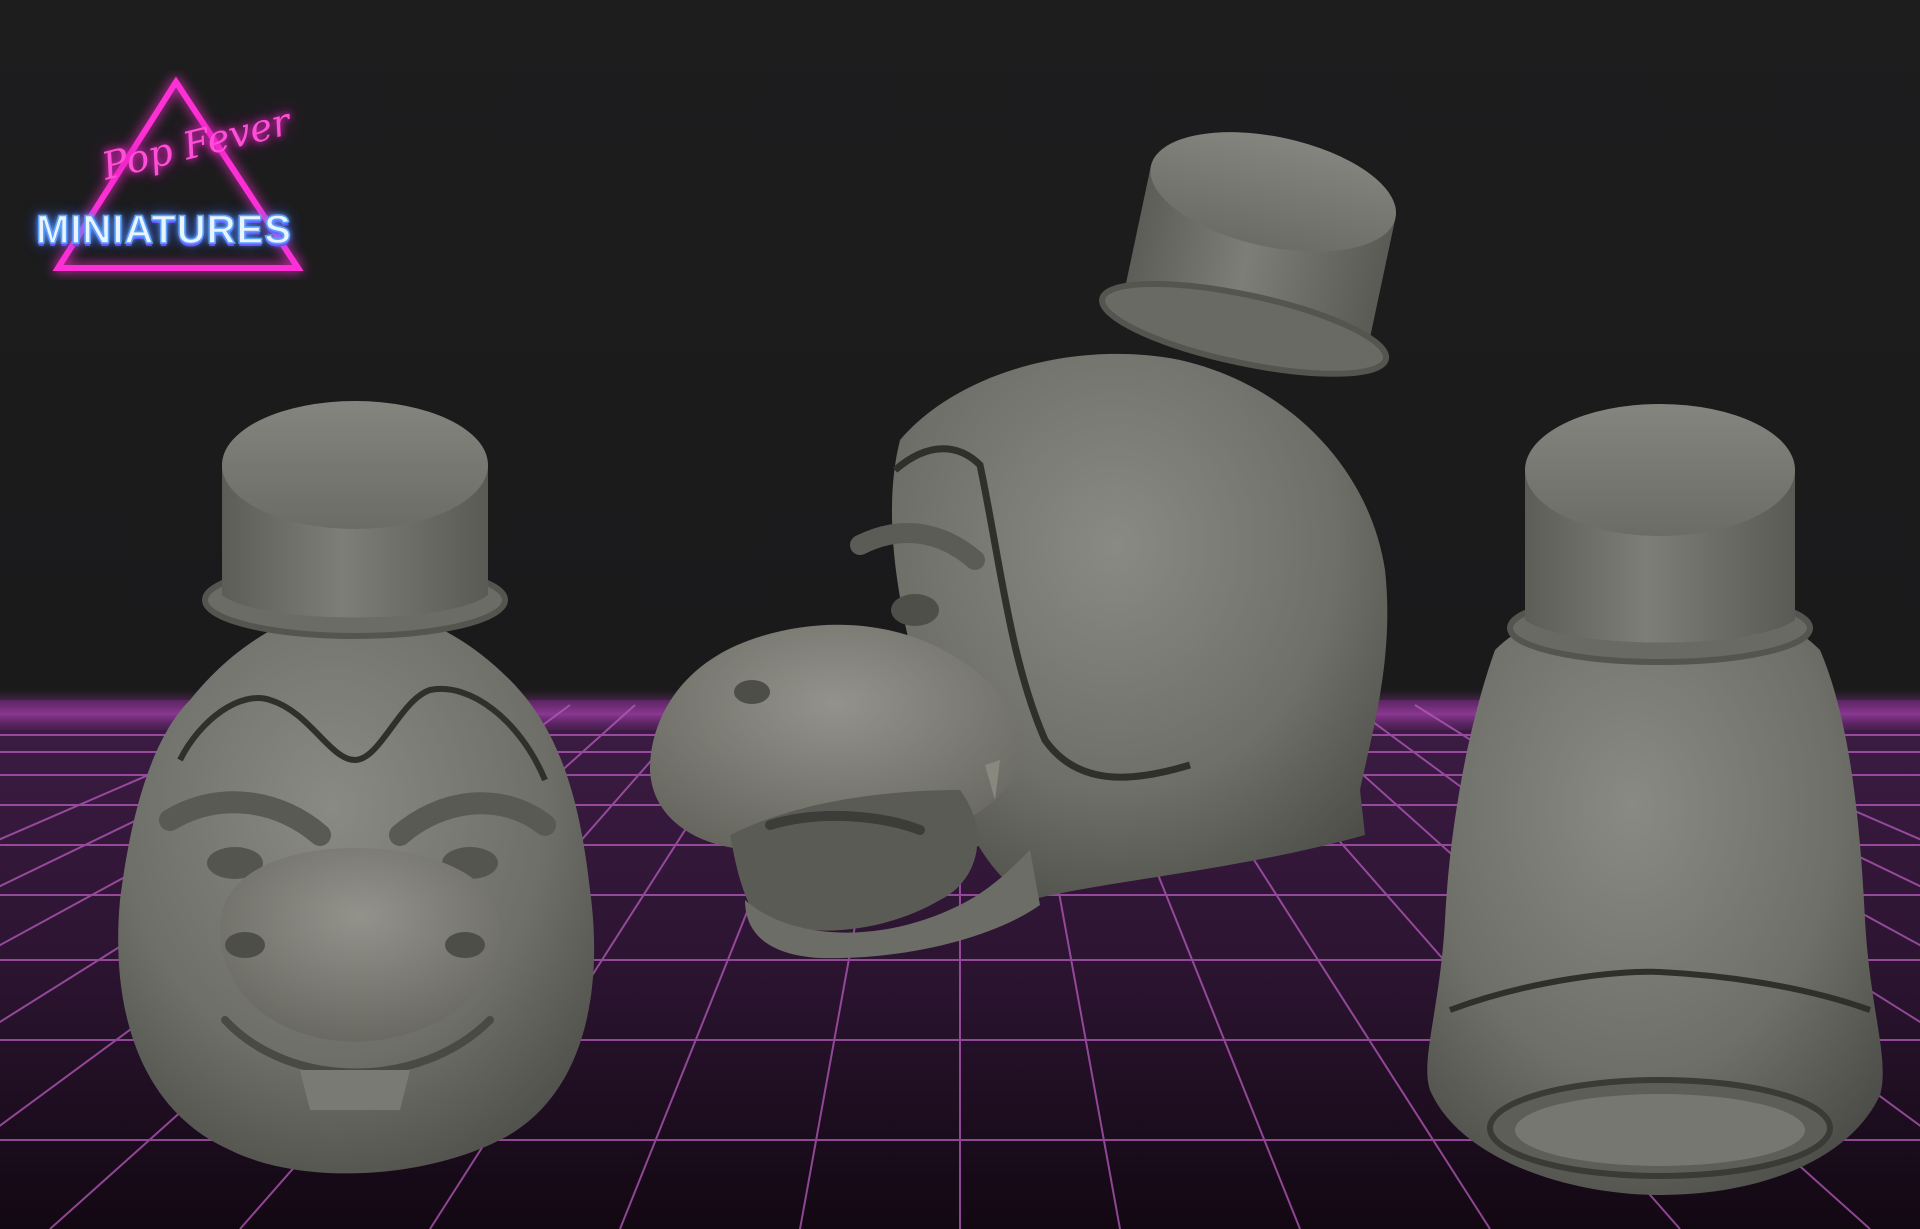  What do you see at coordinates (163, 230) in the screenshot?
I see `logo-wordmark: MINIATURES` at bounding box center [163, 230].